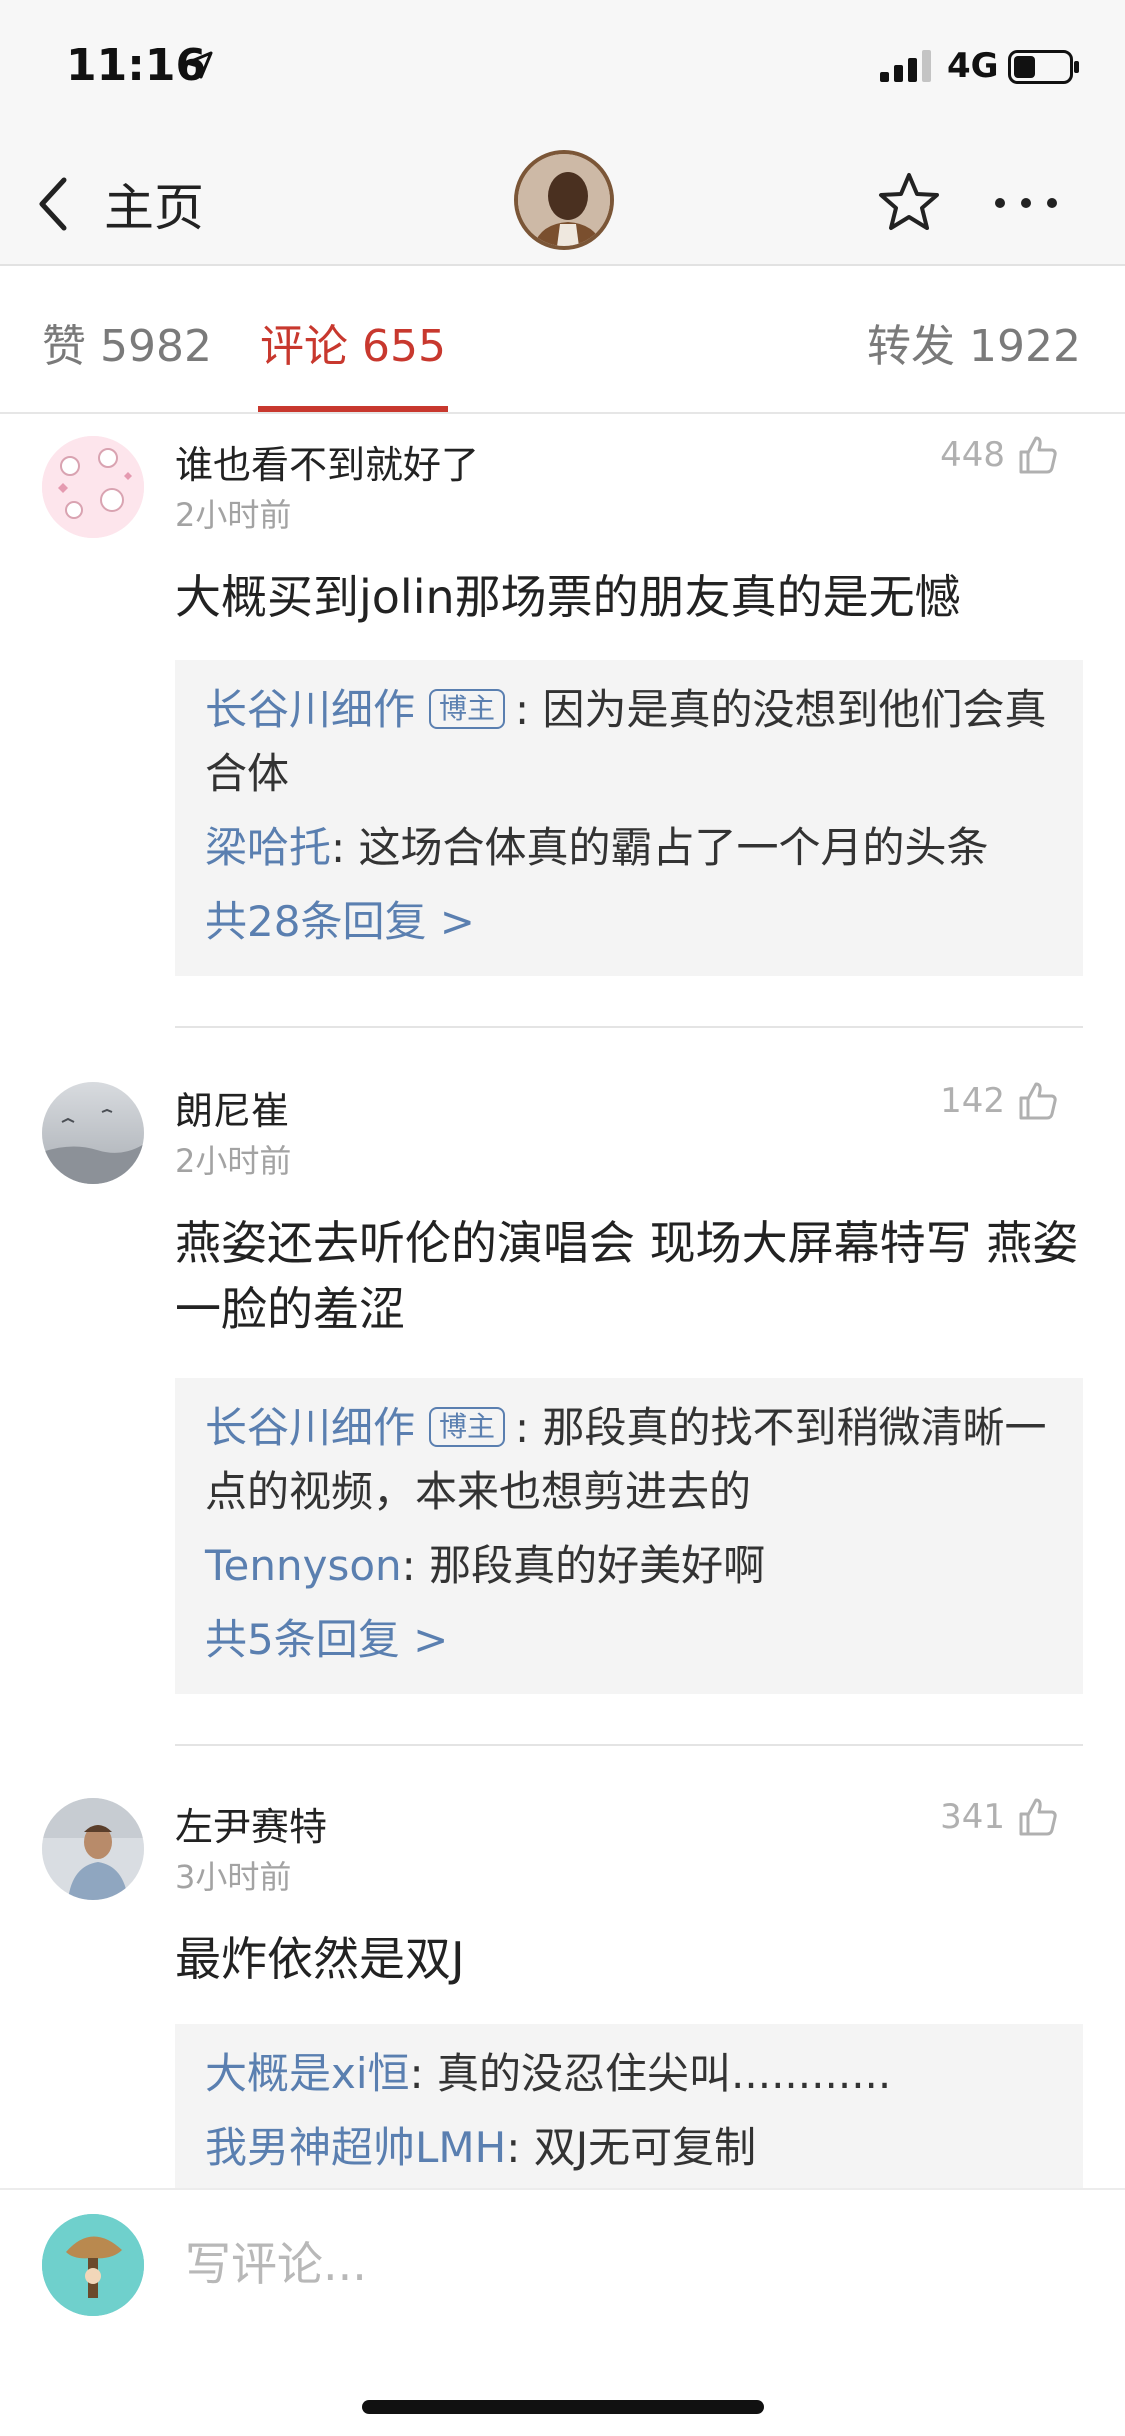 The image size is (1125, 2436). What do you see at coordinates (268, 847) in the screenshot?
I see `reply-author: 梁哈托` at bounding box center [268, 847].